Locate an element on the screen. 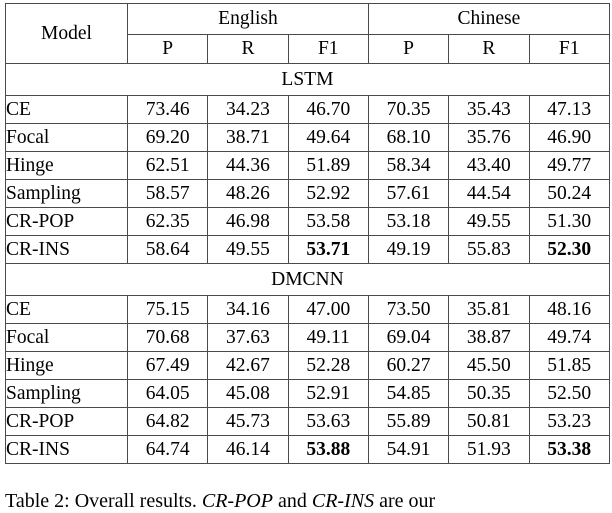 Image resolution: width=612 pixels, height=513 pixels. table-row: Focal 70.68 37.63 49.11 69.04 38.87 49.74 is located at coordinates (307, 337).